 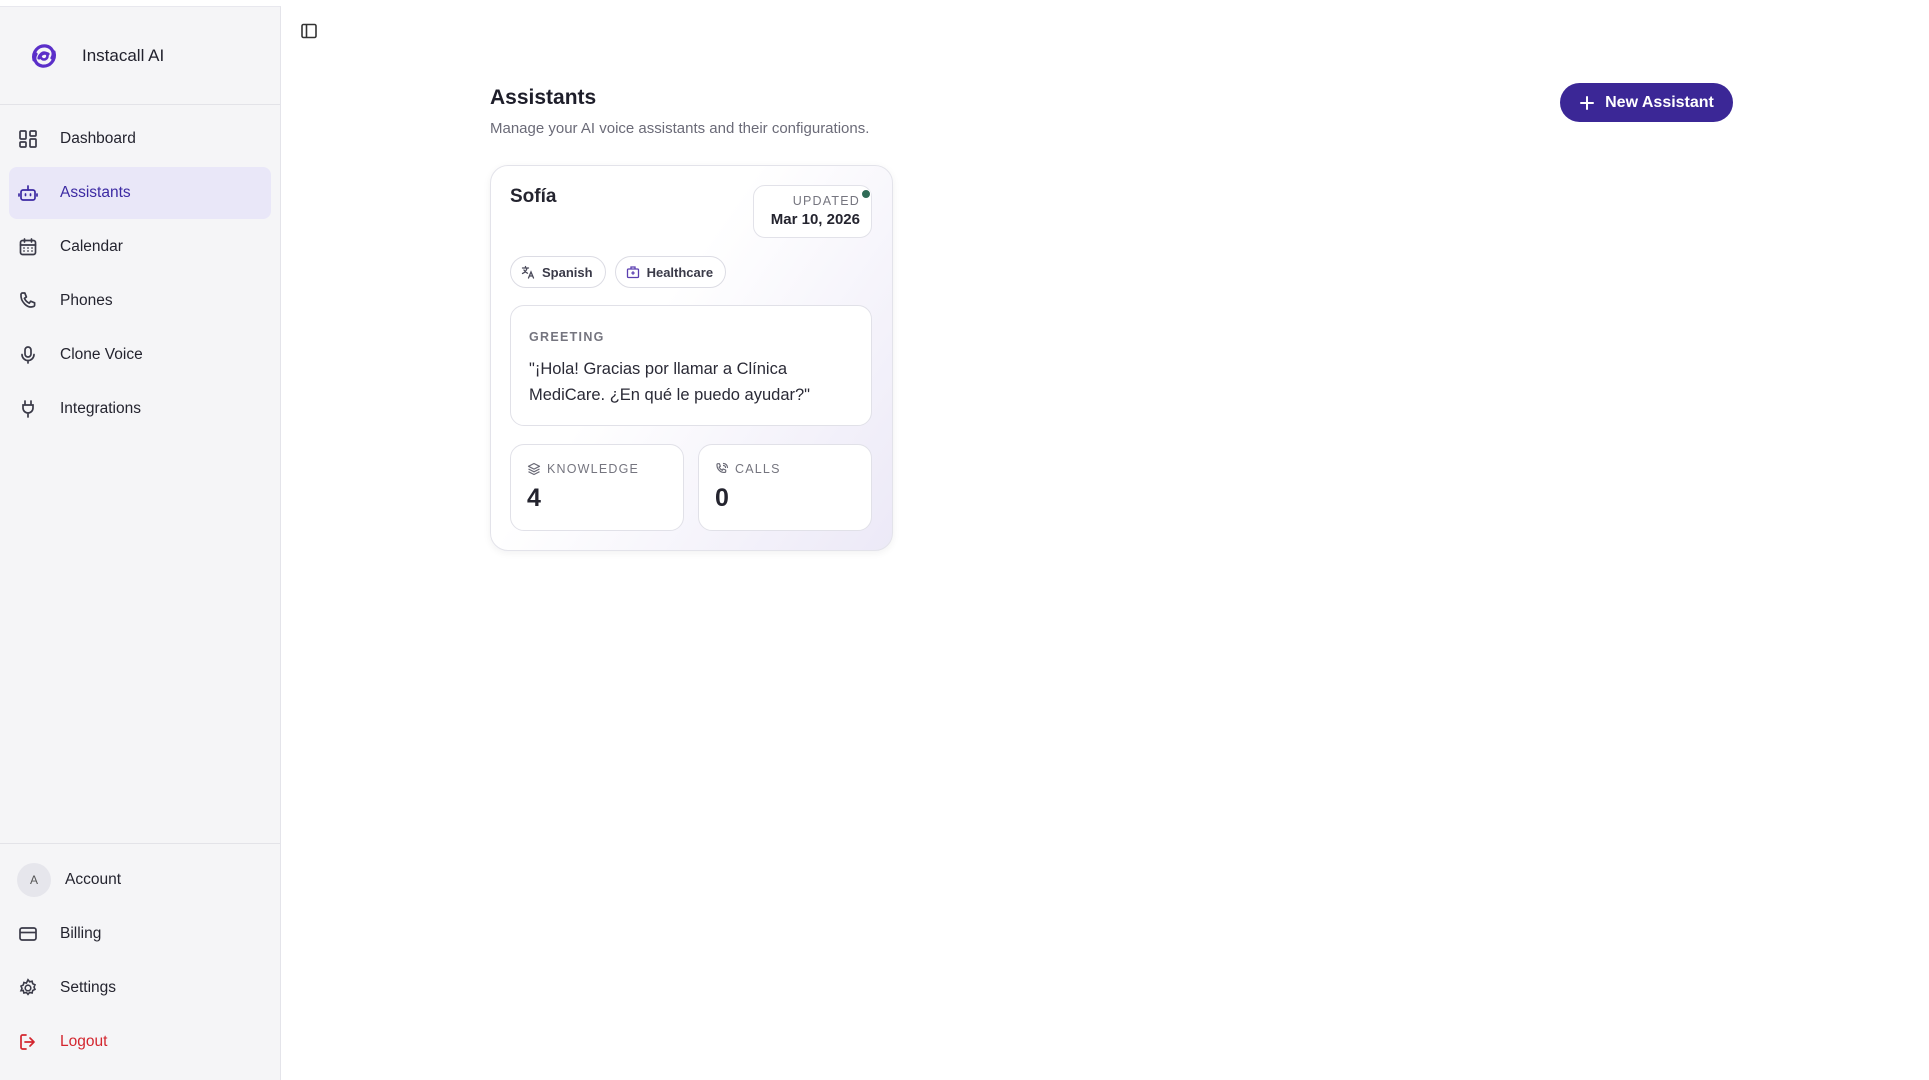 I want to click on updated-date: Mar 10, 2026, so click(x=815, y=219).